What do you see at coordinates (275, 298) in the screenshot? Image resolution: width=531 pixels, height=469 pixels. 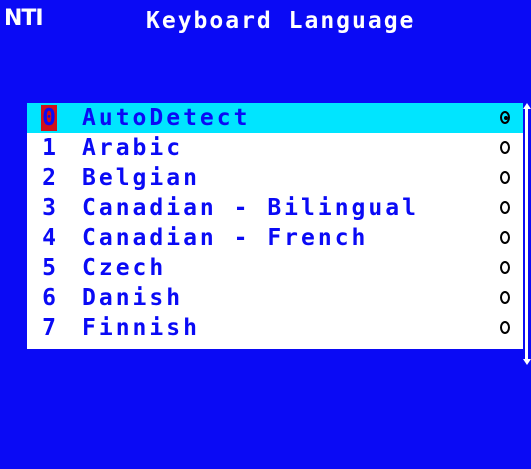 I see `language-item-danish: 6 Danish` at bounding box center [275, 298].